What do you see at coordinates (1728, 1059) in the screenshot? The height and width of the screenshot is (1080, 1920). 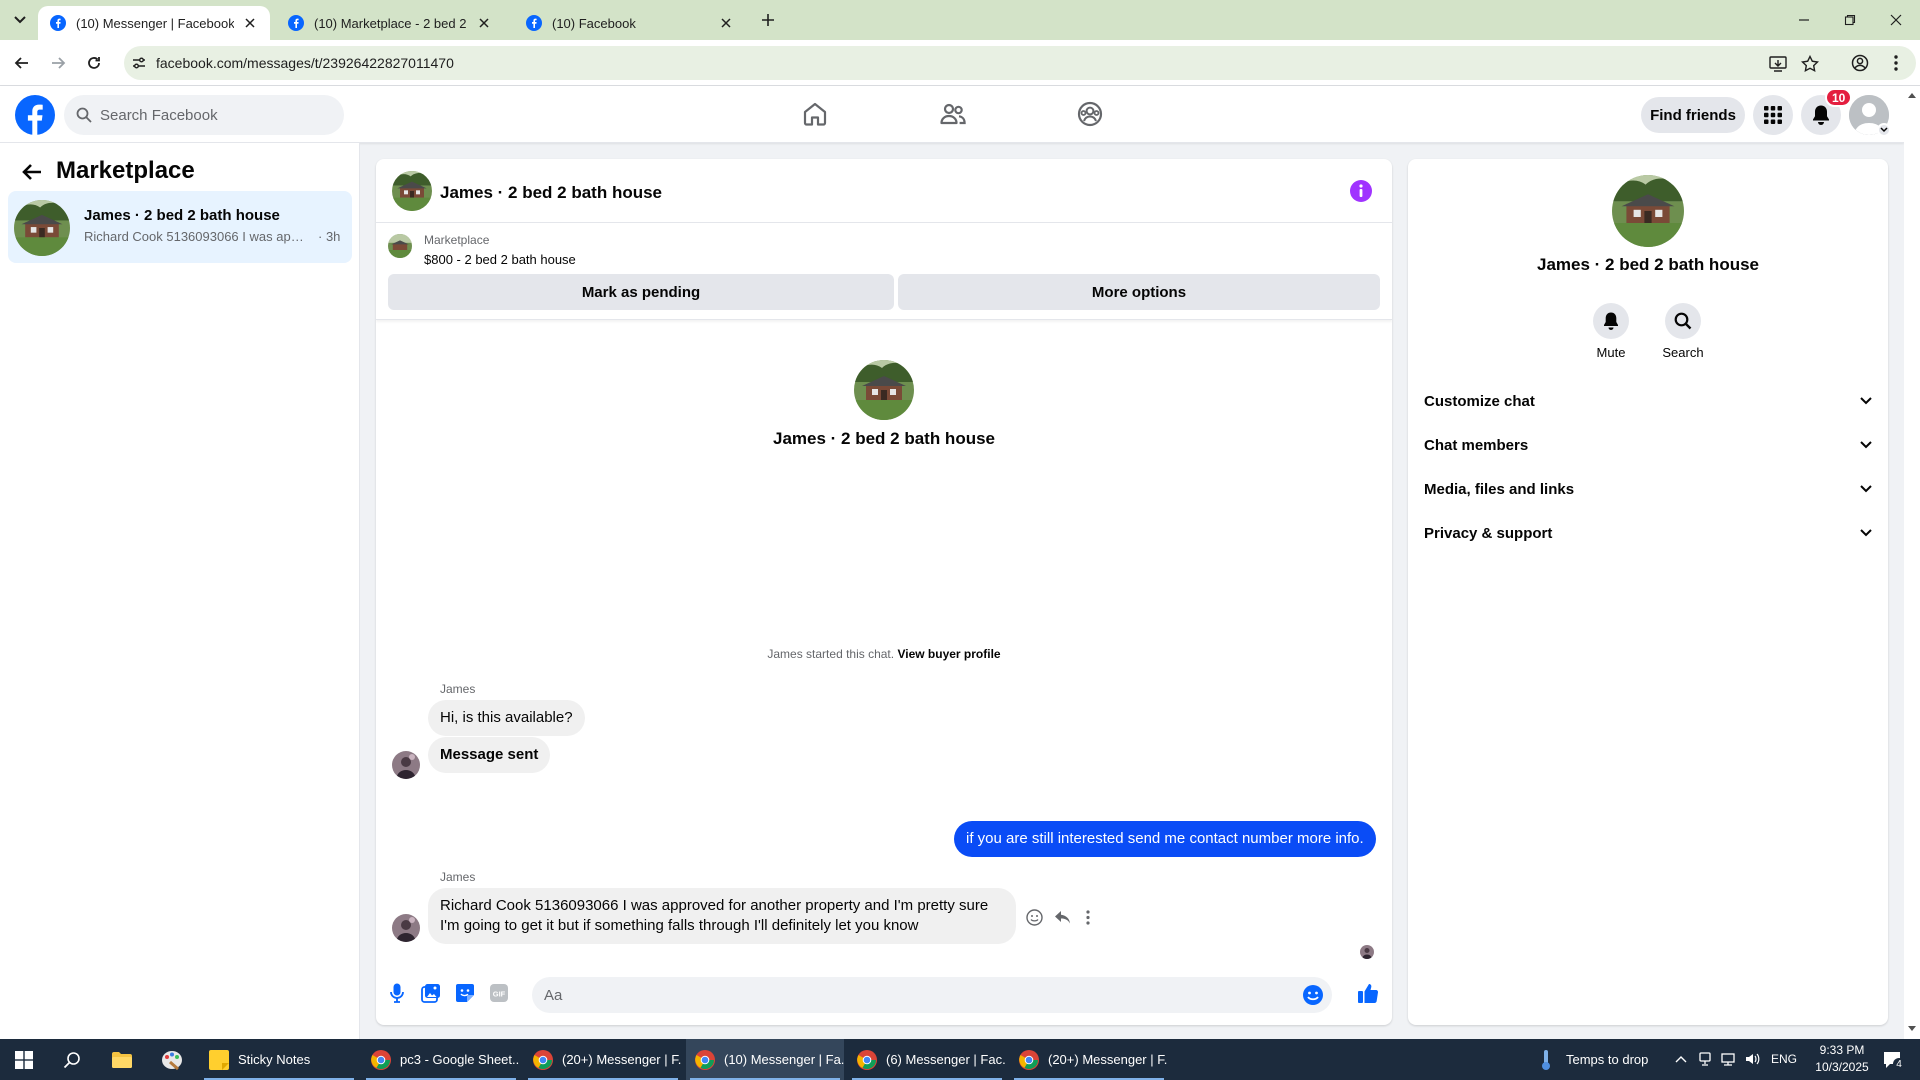 I see `network-icon` at bounding box center [1728, 1059].